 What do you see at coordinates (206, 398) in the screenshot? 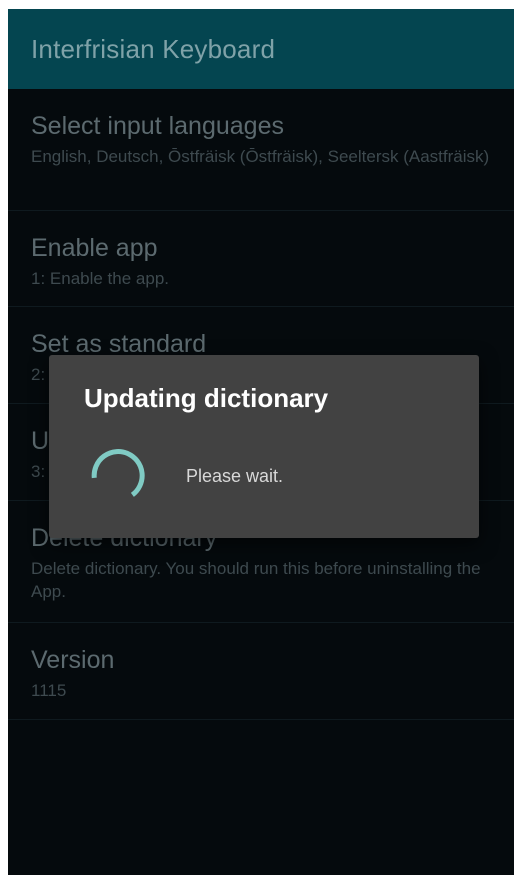
I see `dialog-title: Updating dictionary` at bounding box center [206, 398].